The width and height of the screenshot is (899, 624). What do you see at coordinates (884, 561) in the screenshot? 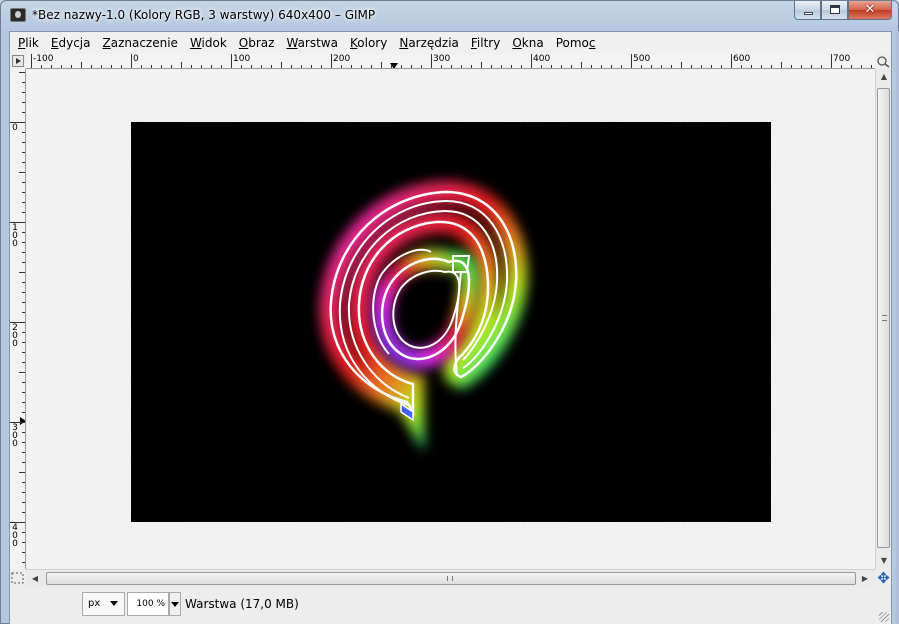
I see `scroll-down-arrow-icon: ▼` at bounding box center [884, 561].